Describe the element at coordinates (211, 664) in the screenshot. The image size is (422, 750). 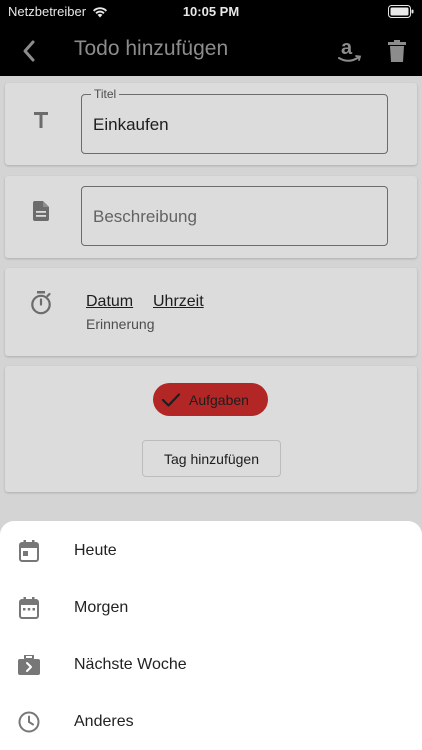
I see `sheet-item-next-week: Nächste Woche` at that location.